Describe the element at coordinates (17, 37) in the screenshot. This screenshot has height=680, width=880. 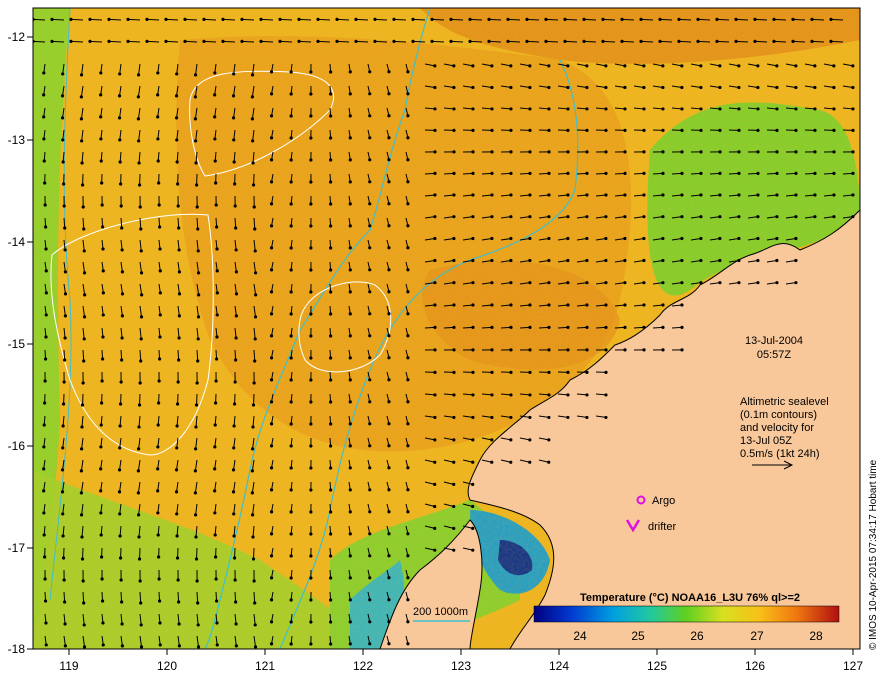
I see `lat-tick-label: -12` at that location.